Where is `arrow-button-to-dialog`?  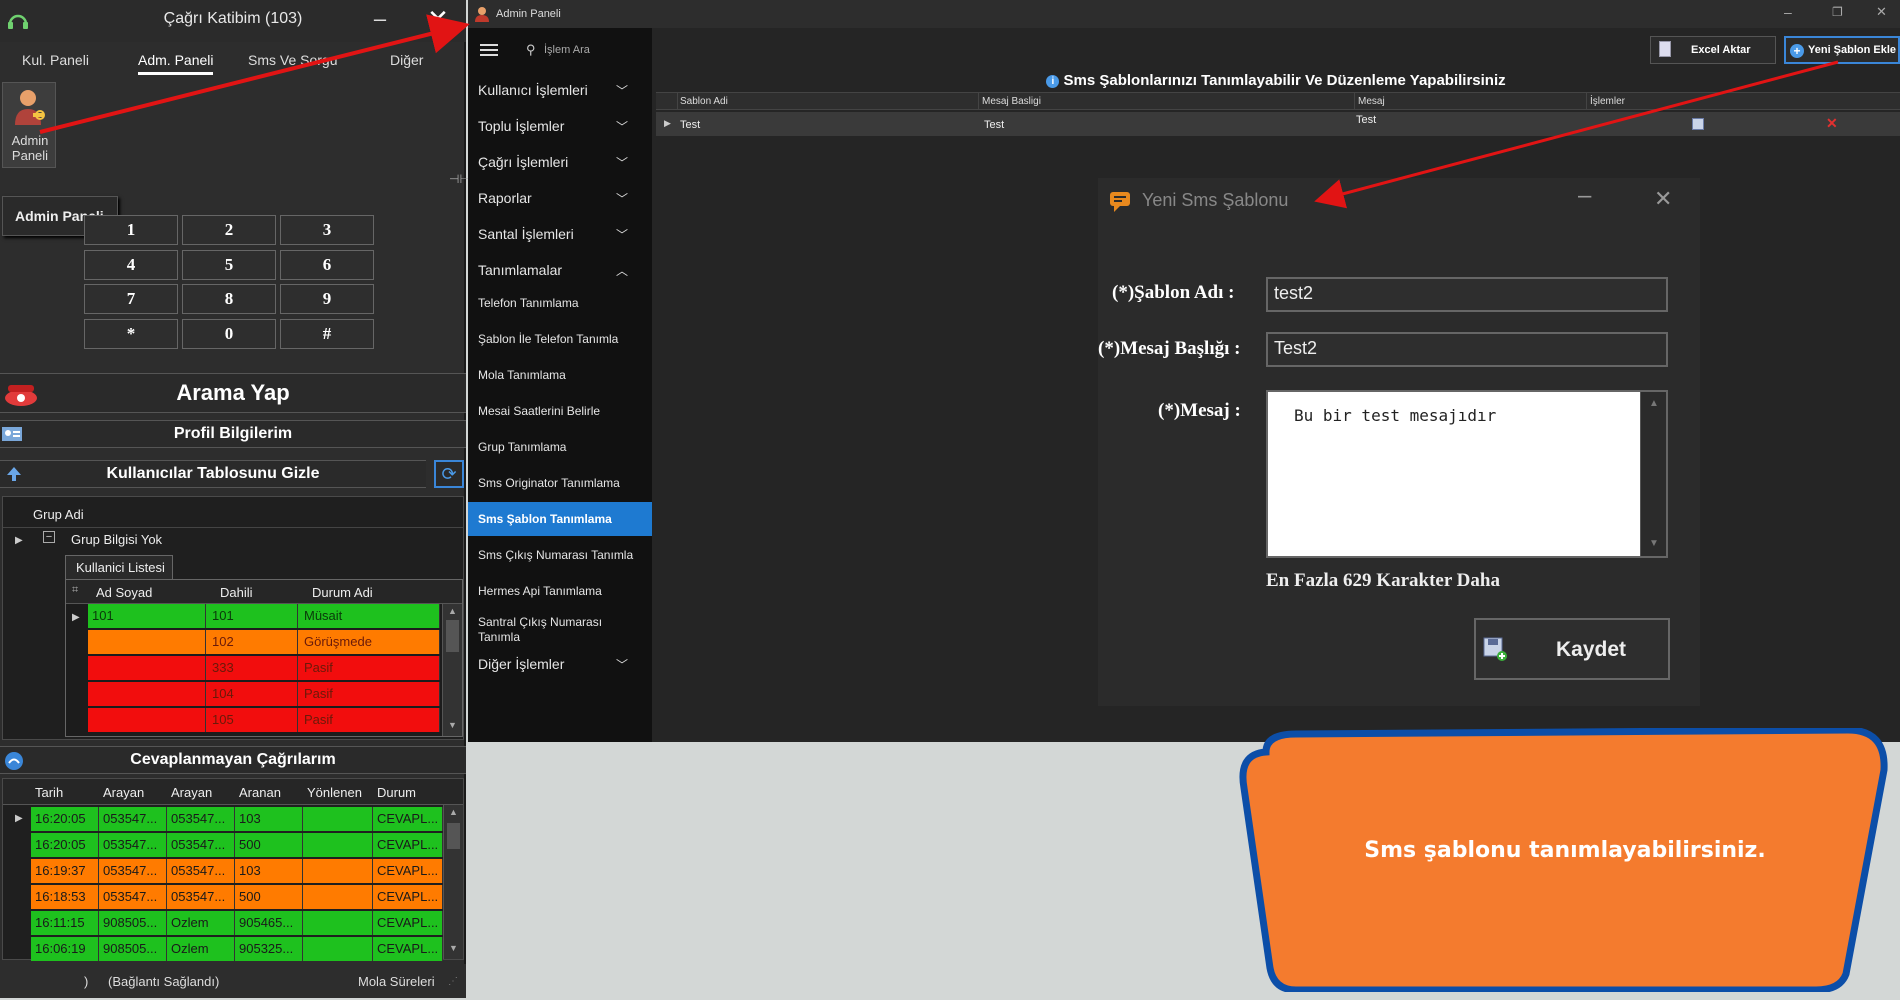 arrow-button-to-dialog is located at coordinates (1576, 134).